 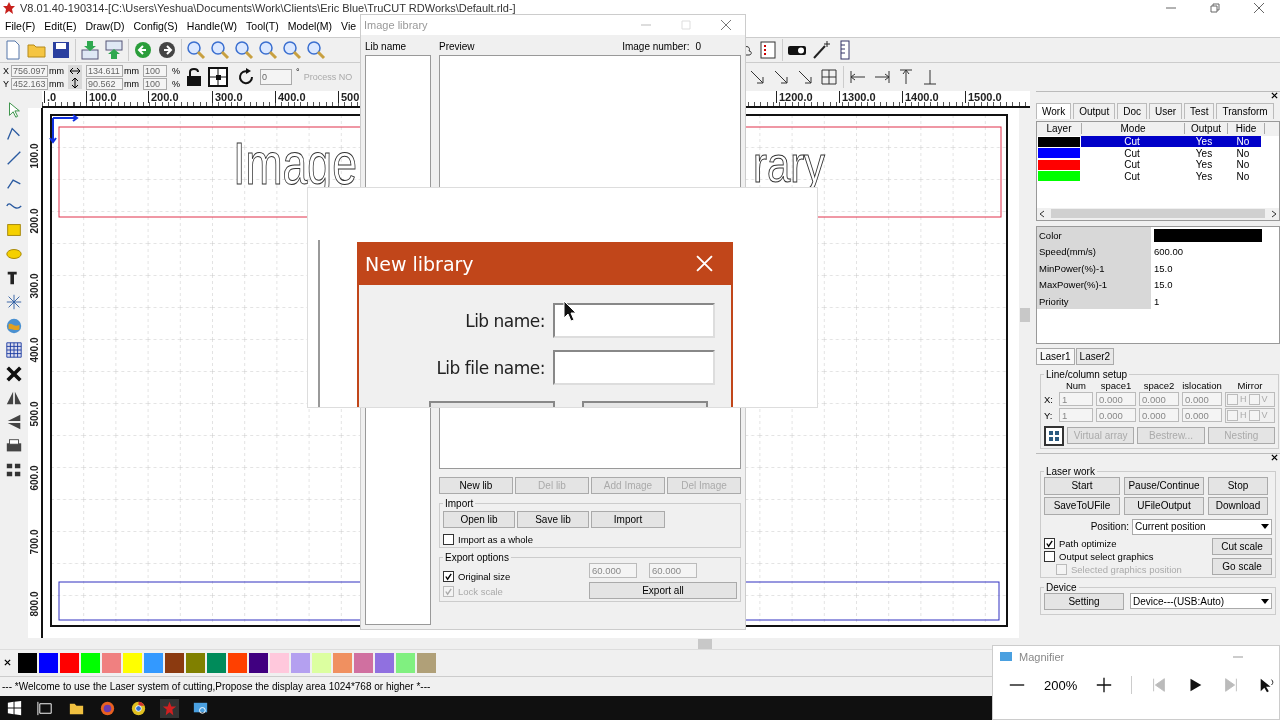 I want to click on laser-button: Download, so click(x=1238, y=505).